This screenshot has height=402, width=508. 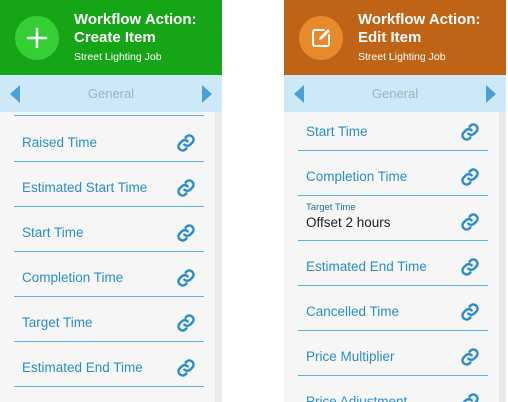 What do you see at coordinates (37, 38) in the screenshot?
I see `plus-icon` at bounding box center [37, 38].